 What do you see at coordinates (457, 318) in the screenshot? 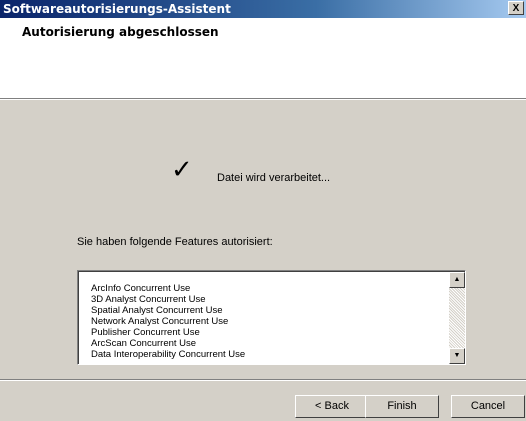
I see `vertical-scrollbar: ▲ ▼` at bounding box center [457, 318].